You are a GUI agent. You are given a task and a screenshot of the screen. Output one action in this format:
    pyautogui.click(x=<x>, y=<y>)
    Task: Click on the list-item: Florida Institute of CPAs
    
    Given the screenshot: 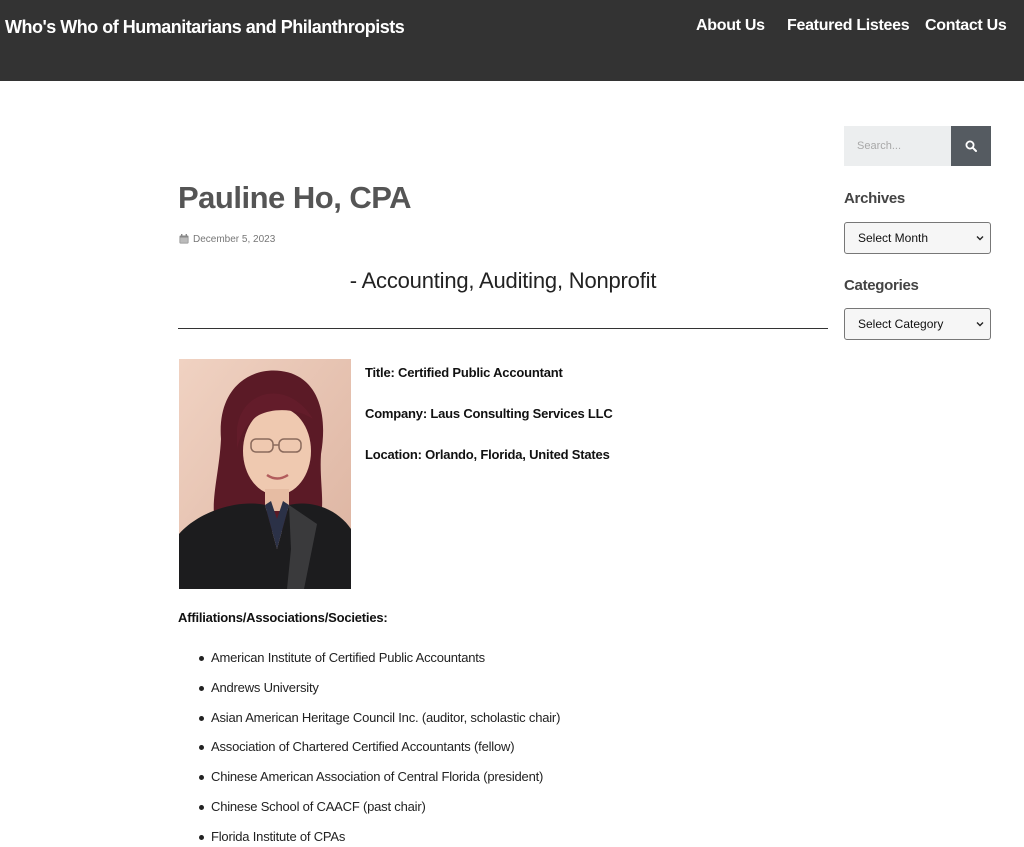 What is the action you would take?
    pyautogui.click(x=379, y=838)
    